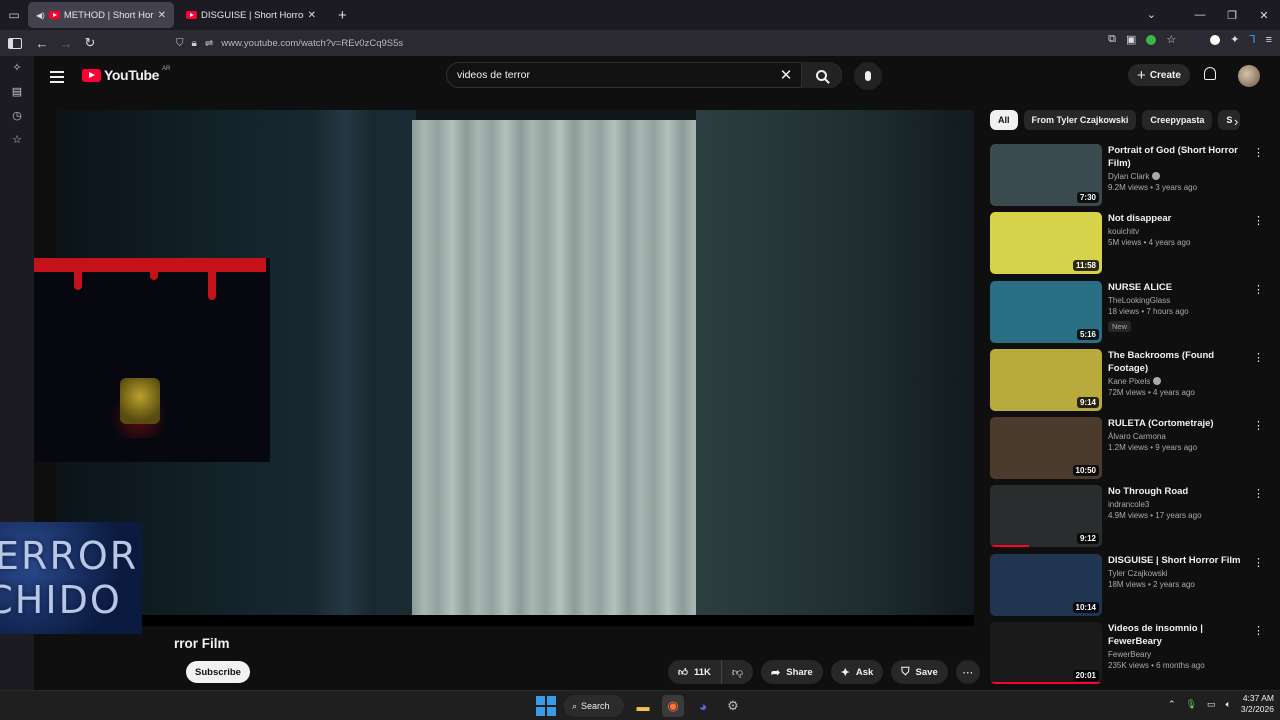 This screenshot has height=720, width=1280. What do you see at coordinates (1004, 120) in the screenshot?
I see `chip-all: All` at bounding box center [1004, 120].